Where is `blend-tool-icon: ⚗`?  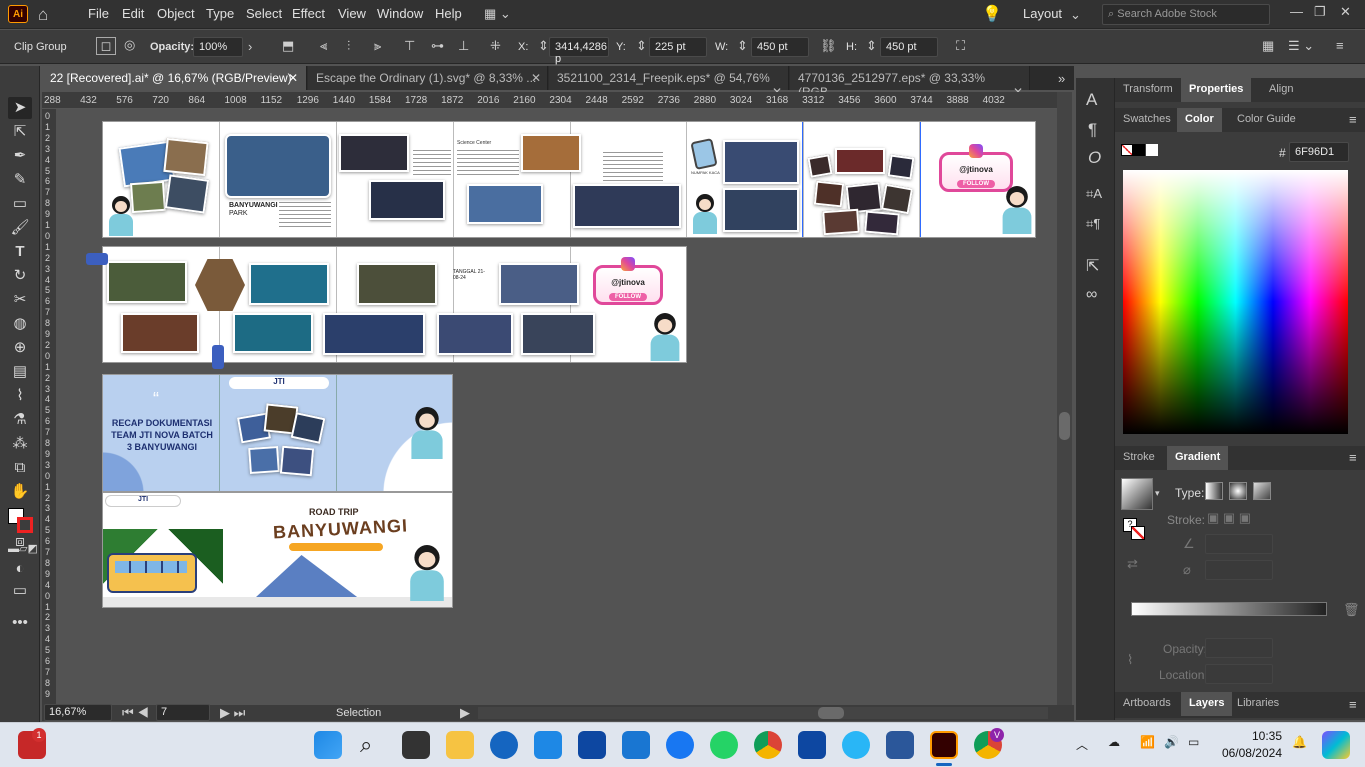 blend-tool-icon: ⚗ is located at coordinates (20, 420).